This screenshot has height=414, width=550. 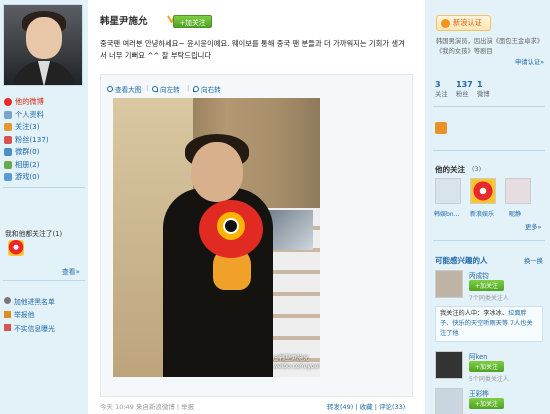 What do you see at coordinates (445, 23) in the screenshot?
I see `verify-icon` at bounding box center [445, 23].